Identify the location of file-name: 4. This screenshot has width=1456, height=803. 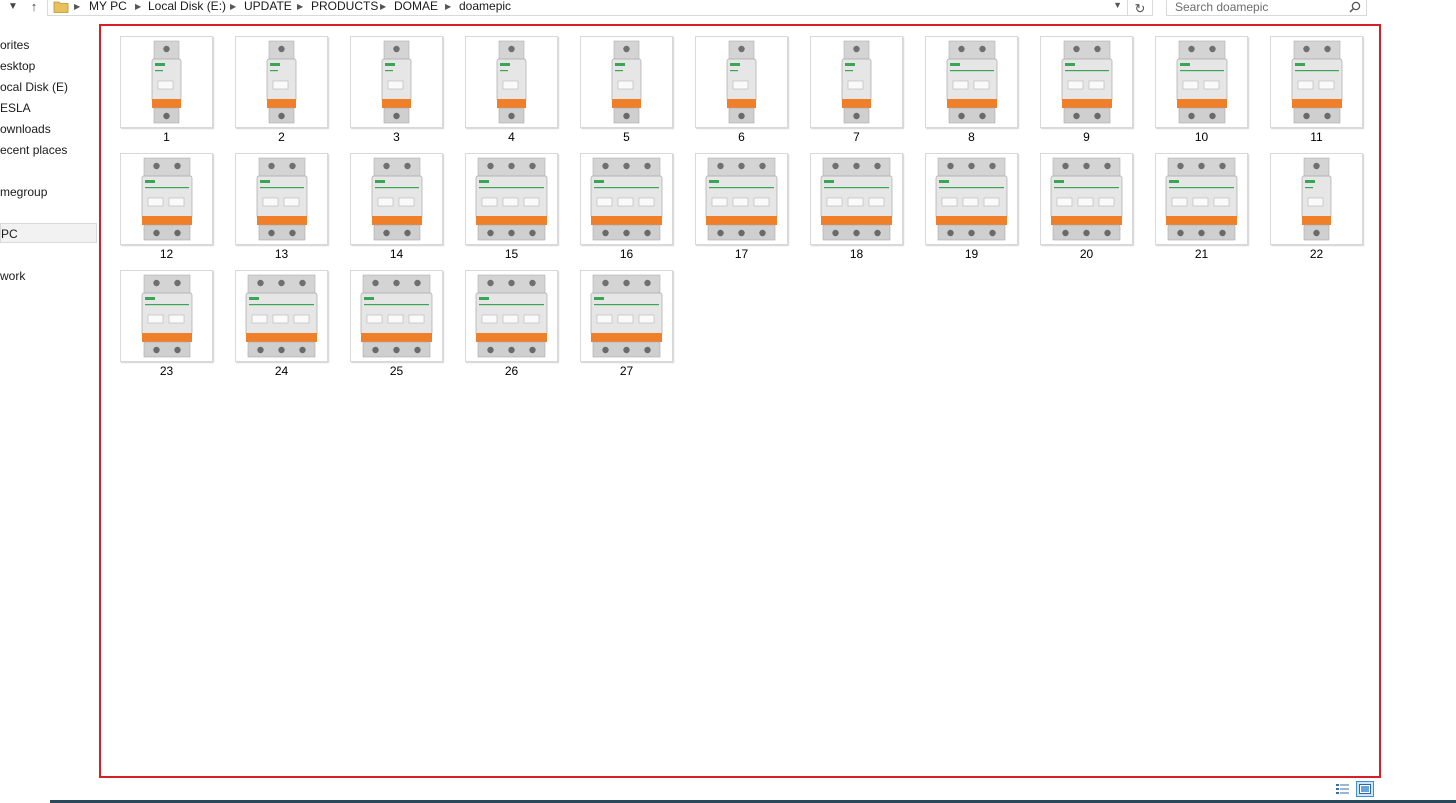
(511, 137).